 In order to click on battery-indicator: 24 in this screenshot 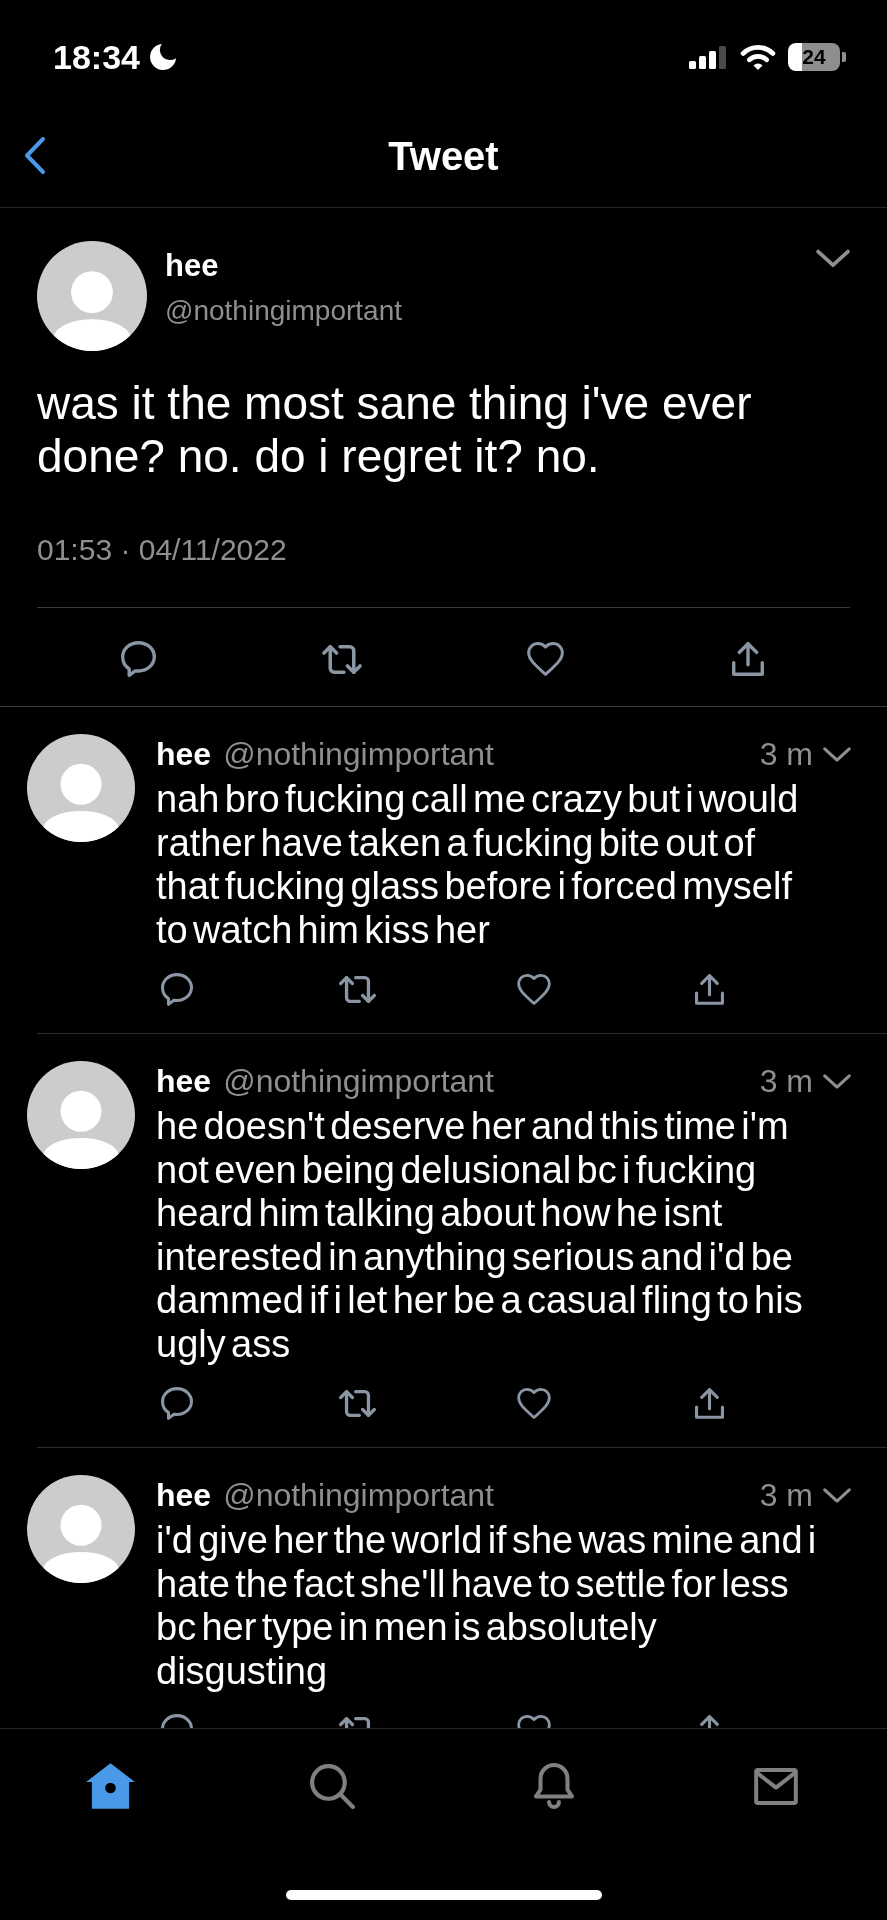, I will do `click(817, 57)`.